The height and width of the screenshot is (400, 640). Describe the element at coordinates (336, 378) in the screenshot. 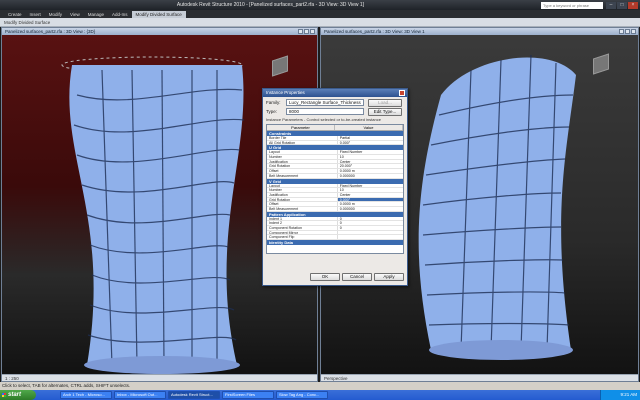

I see `view-mode: Perspective` at that location.